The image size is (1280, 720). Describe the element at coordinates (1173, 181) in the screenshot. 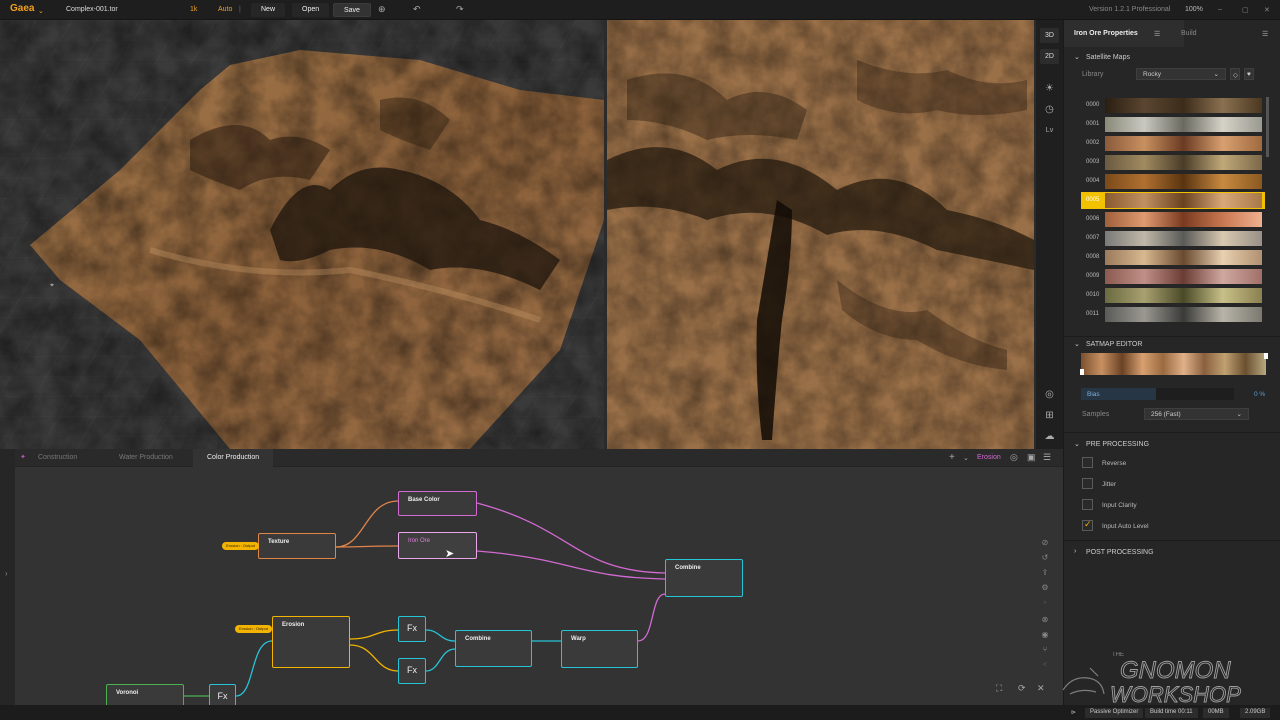

I see `swatch-row: 0004` at that location.